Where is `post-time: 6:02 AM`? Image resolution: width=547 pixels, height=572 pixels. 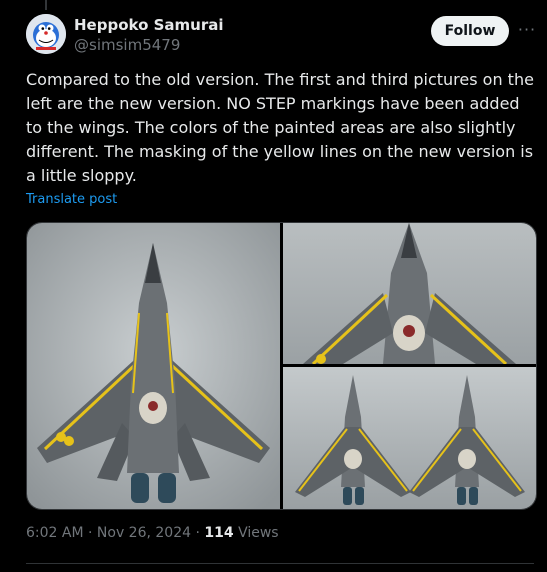 post-time: 6:02 AM is located at coordinates (55, 533).